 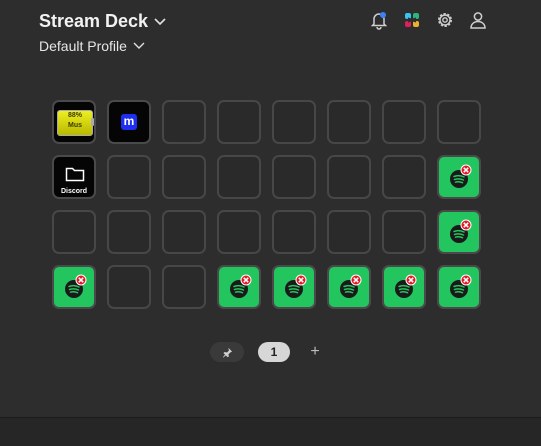 I want to click on app-title-dropdown: Stream Deck, so click(x=102, y=21).